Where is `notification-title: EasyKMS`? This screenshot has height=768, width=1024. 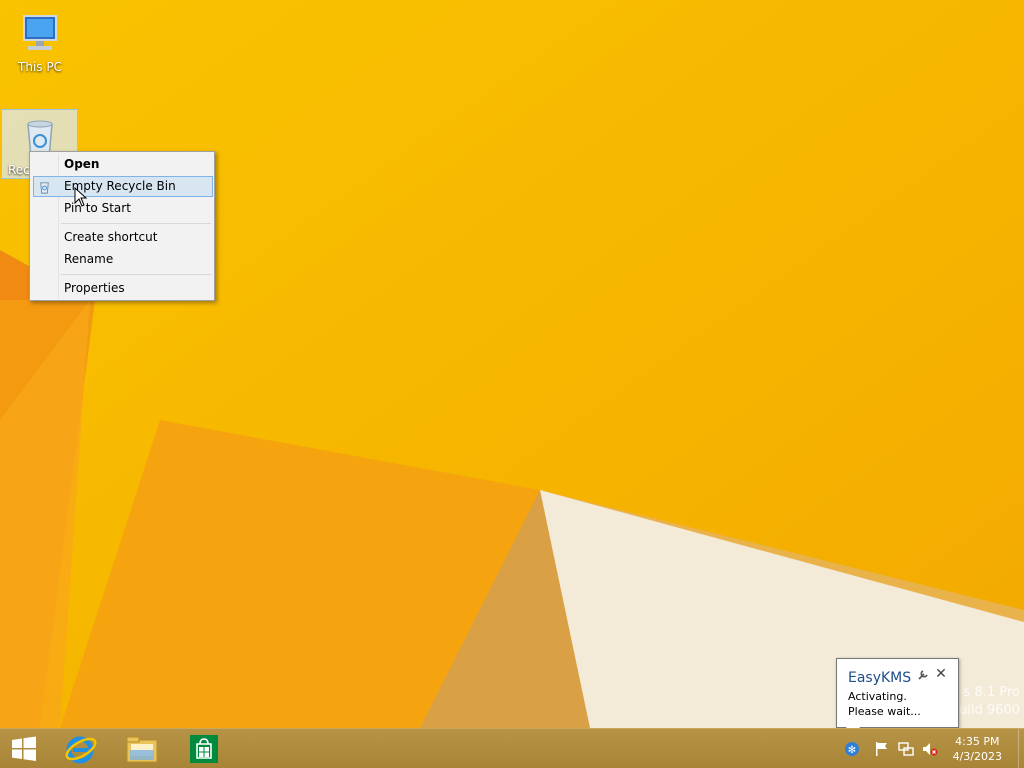
notification-title: EasyKMS is located at coordinates (880, 678).